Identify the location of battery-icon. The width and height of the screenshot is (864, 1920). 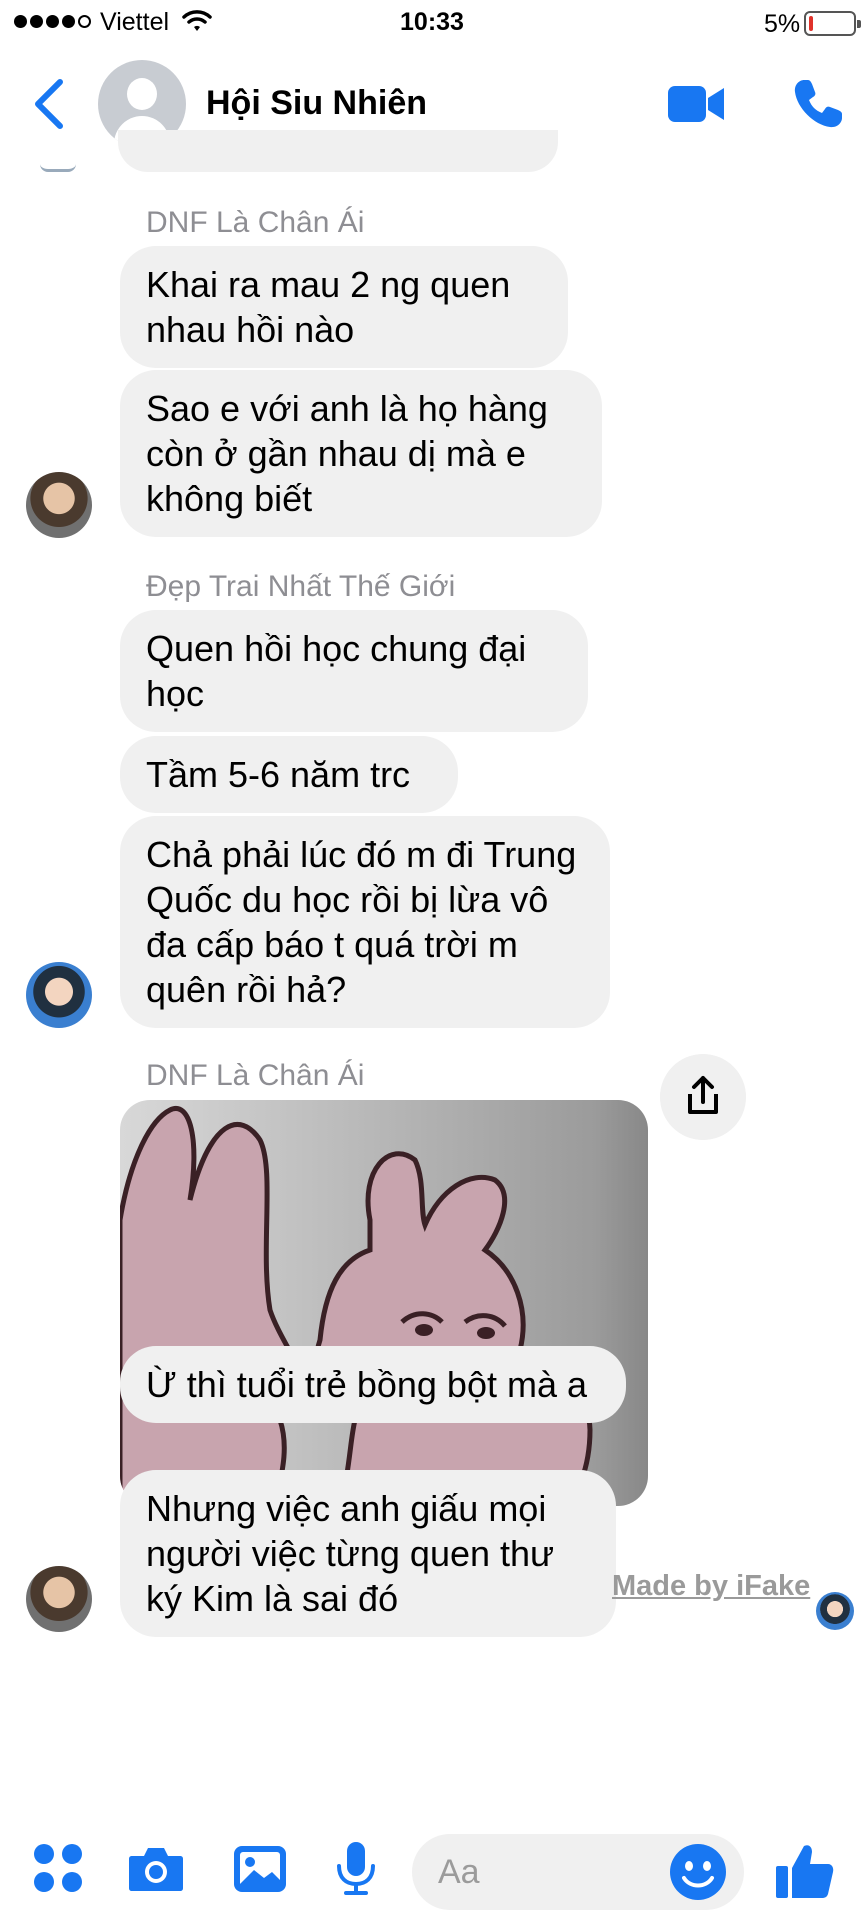
(832, 23).